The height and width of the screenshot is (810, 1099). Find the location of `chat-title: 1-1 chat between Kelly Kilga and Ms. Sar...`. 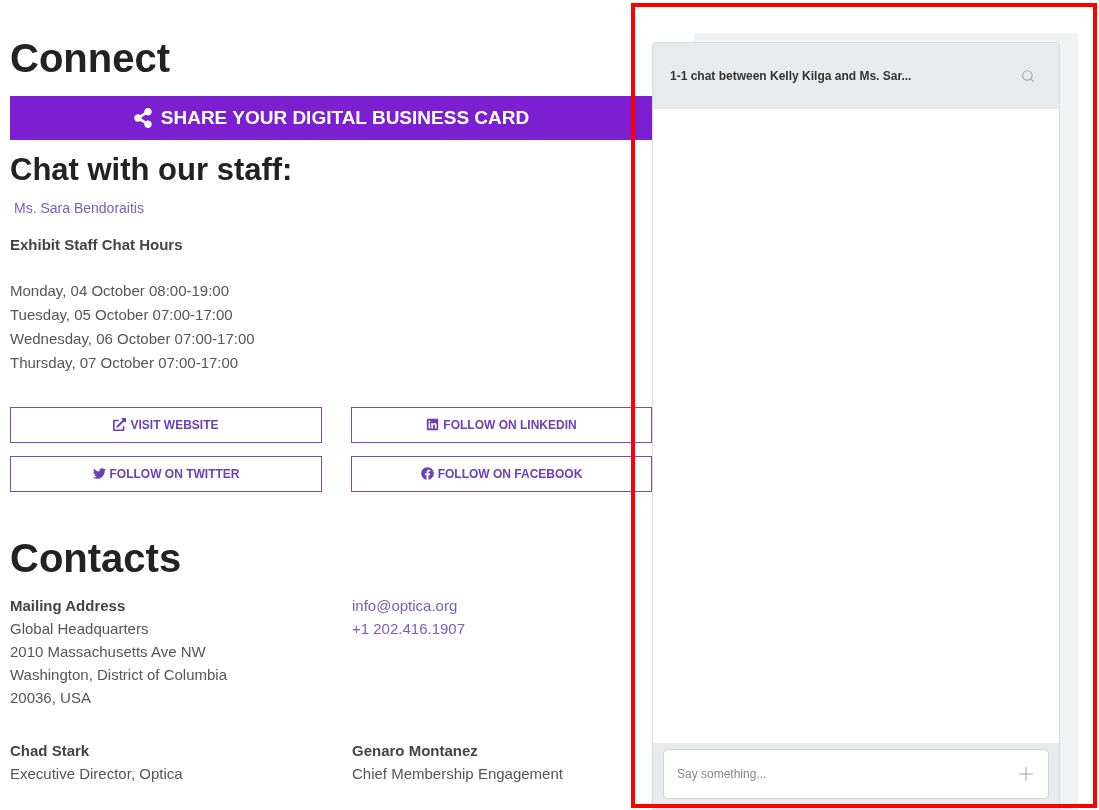

chat-title: 1-1 chat between Kelly Kilga and Ms. Sar... is located at coordinates (791, 76).